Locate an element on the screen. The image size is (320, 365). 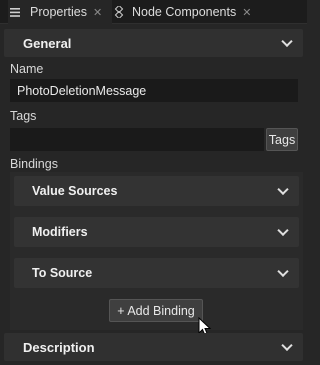
tab-properties: Properties ✕ is located at coordinates (60, 12).